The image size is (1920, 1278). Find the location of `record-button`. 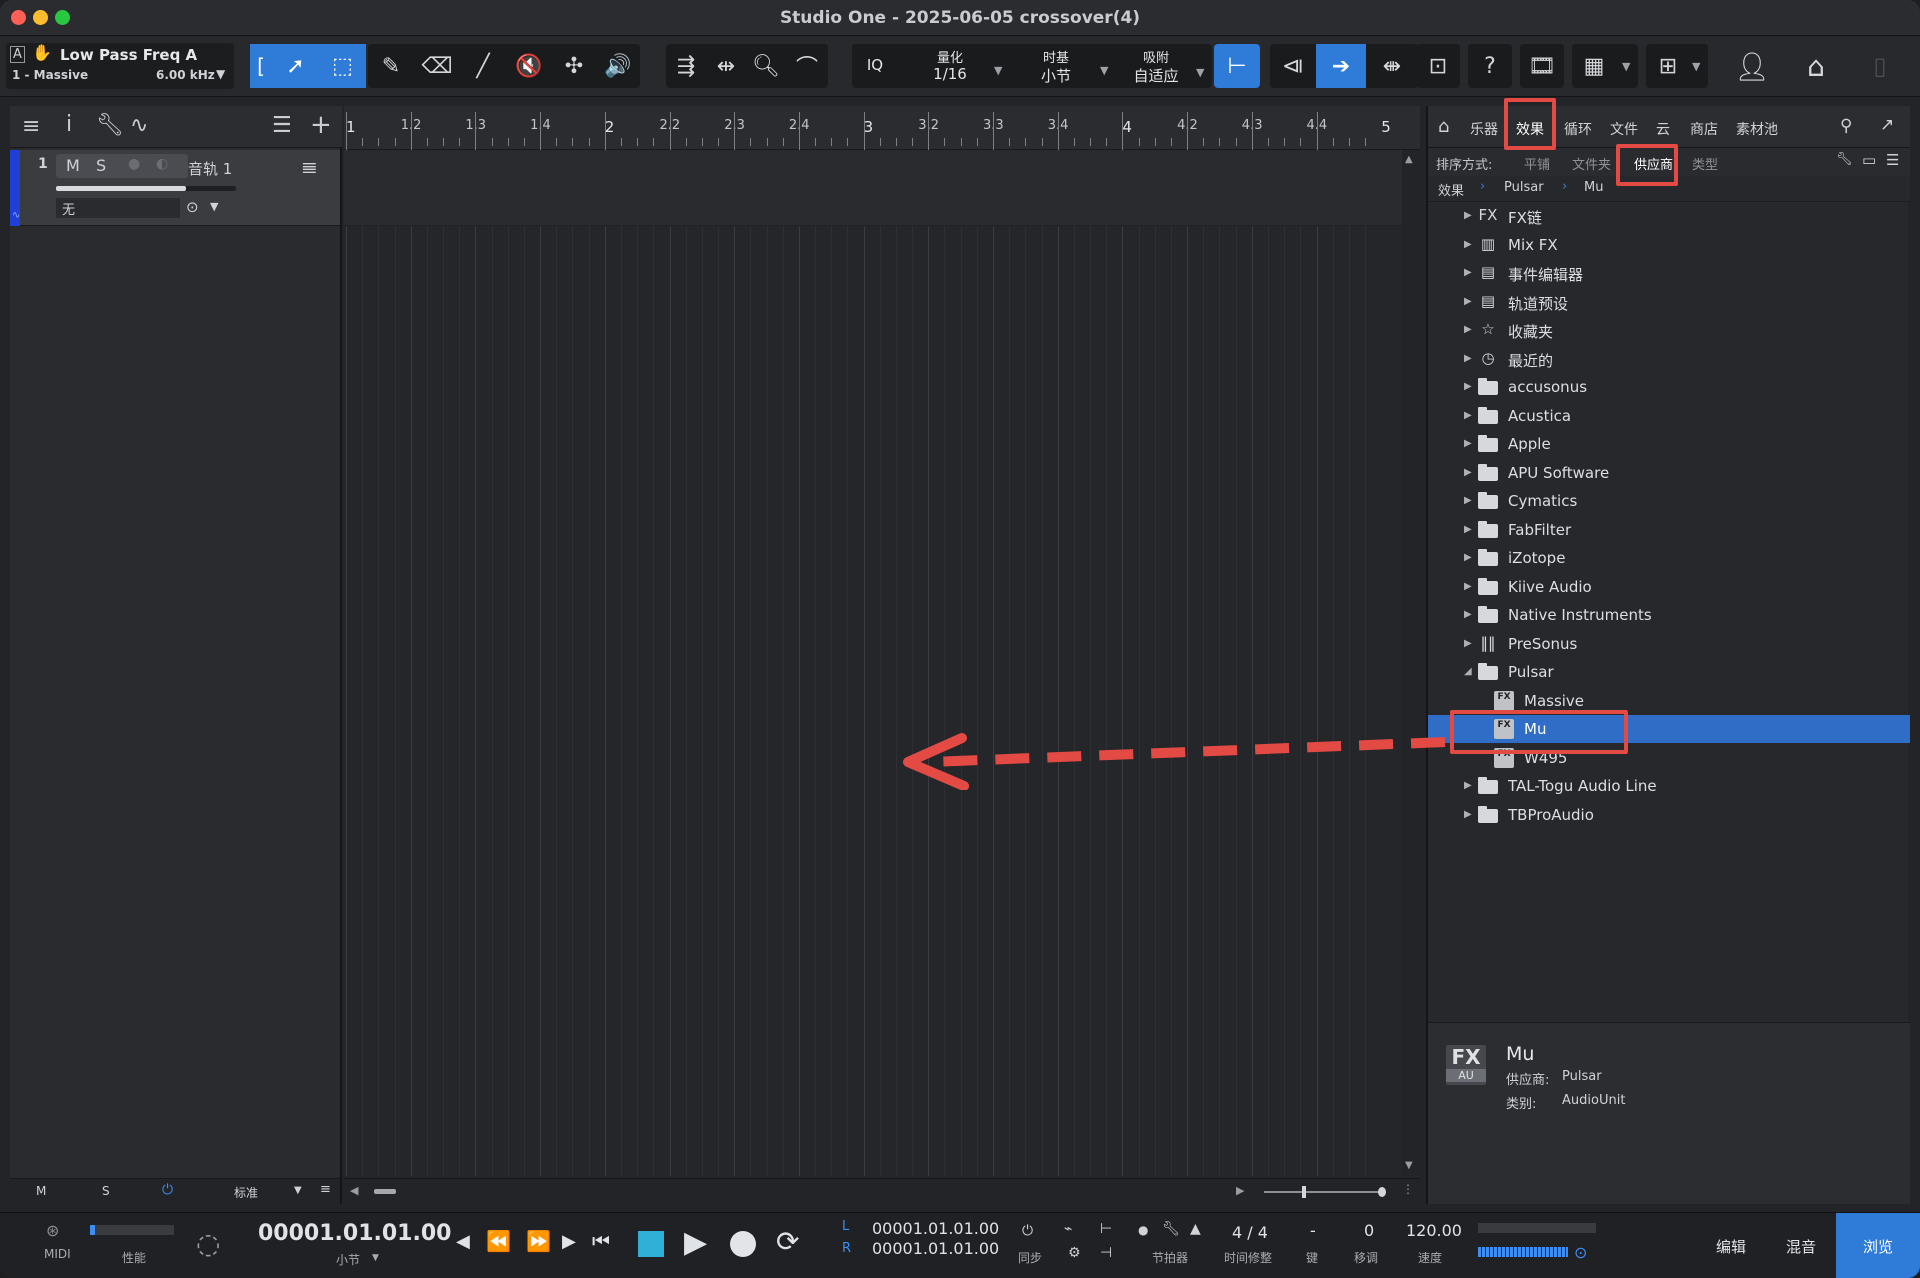

record-button is located at coordinates (743, 1244).